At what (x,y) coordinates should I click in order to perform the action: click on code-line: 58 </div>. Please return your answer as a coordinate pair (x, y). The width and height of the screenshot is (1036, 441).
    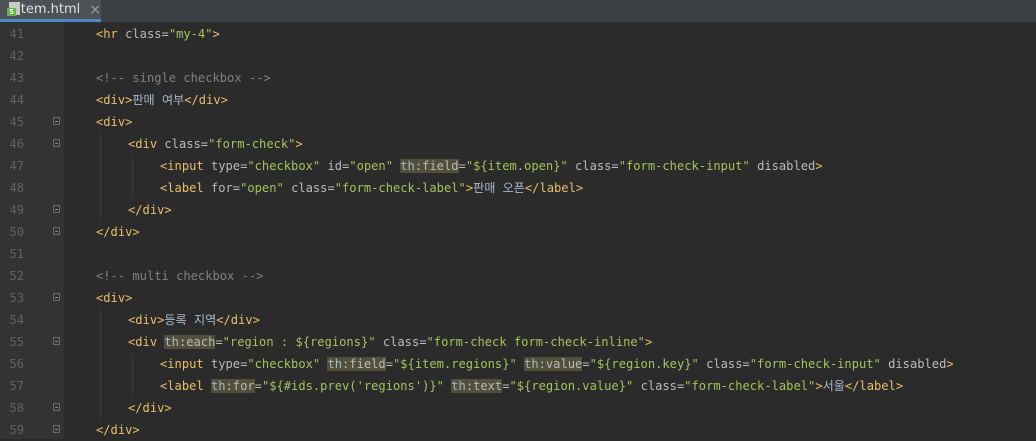
    Looking at the image, I should click on (518, 408).